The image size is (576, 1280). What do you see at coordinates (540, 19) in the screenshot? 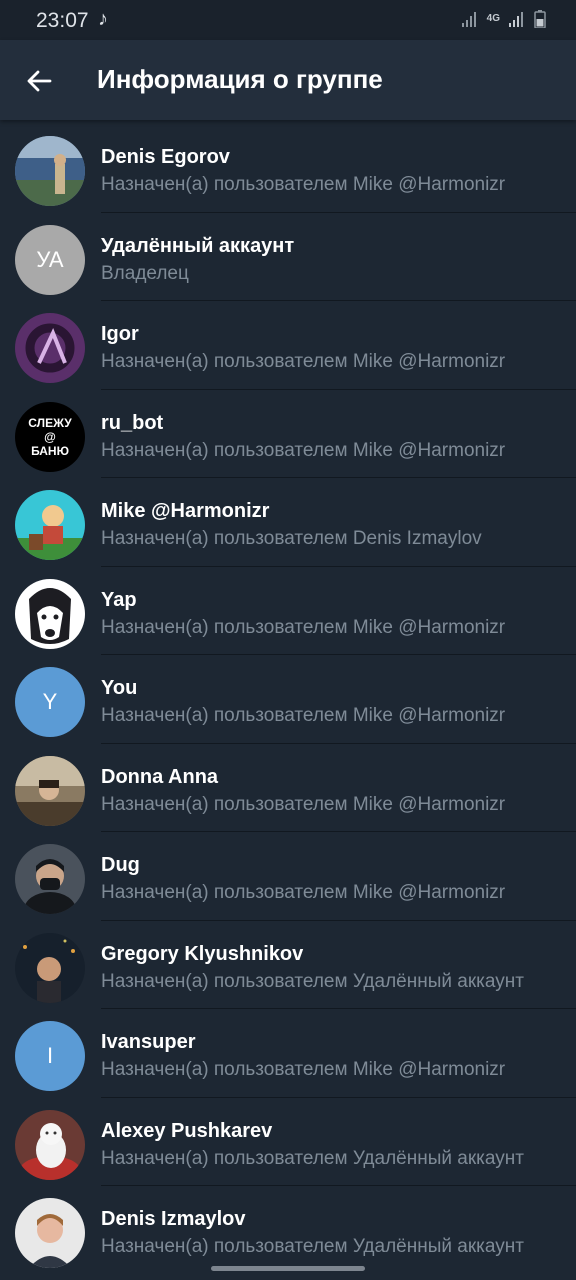
I see `battery-icon` at bounding box center [540, 19].